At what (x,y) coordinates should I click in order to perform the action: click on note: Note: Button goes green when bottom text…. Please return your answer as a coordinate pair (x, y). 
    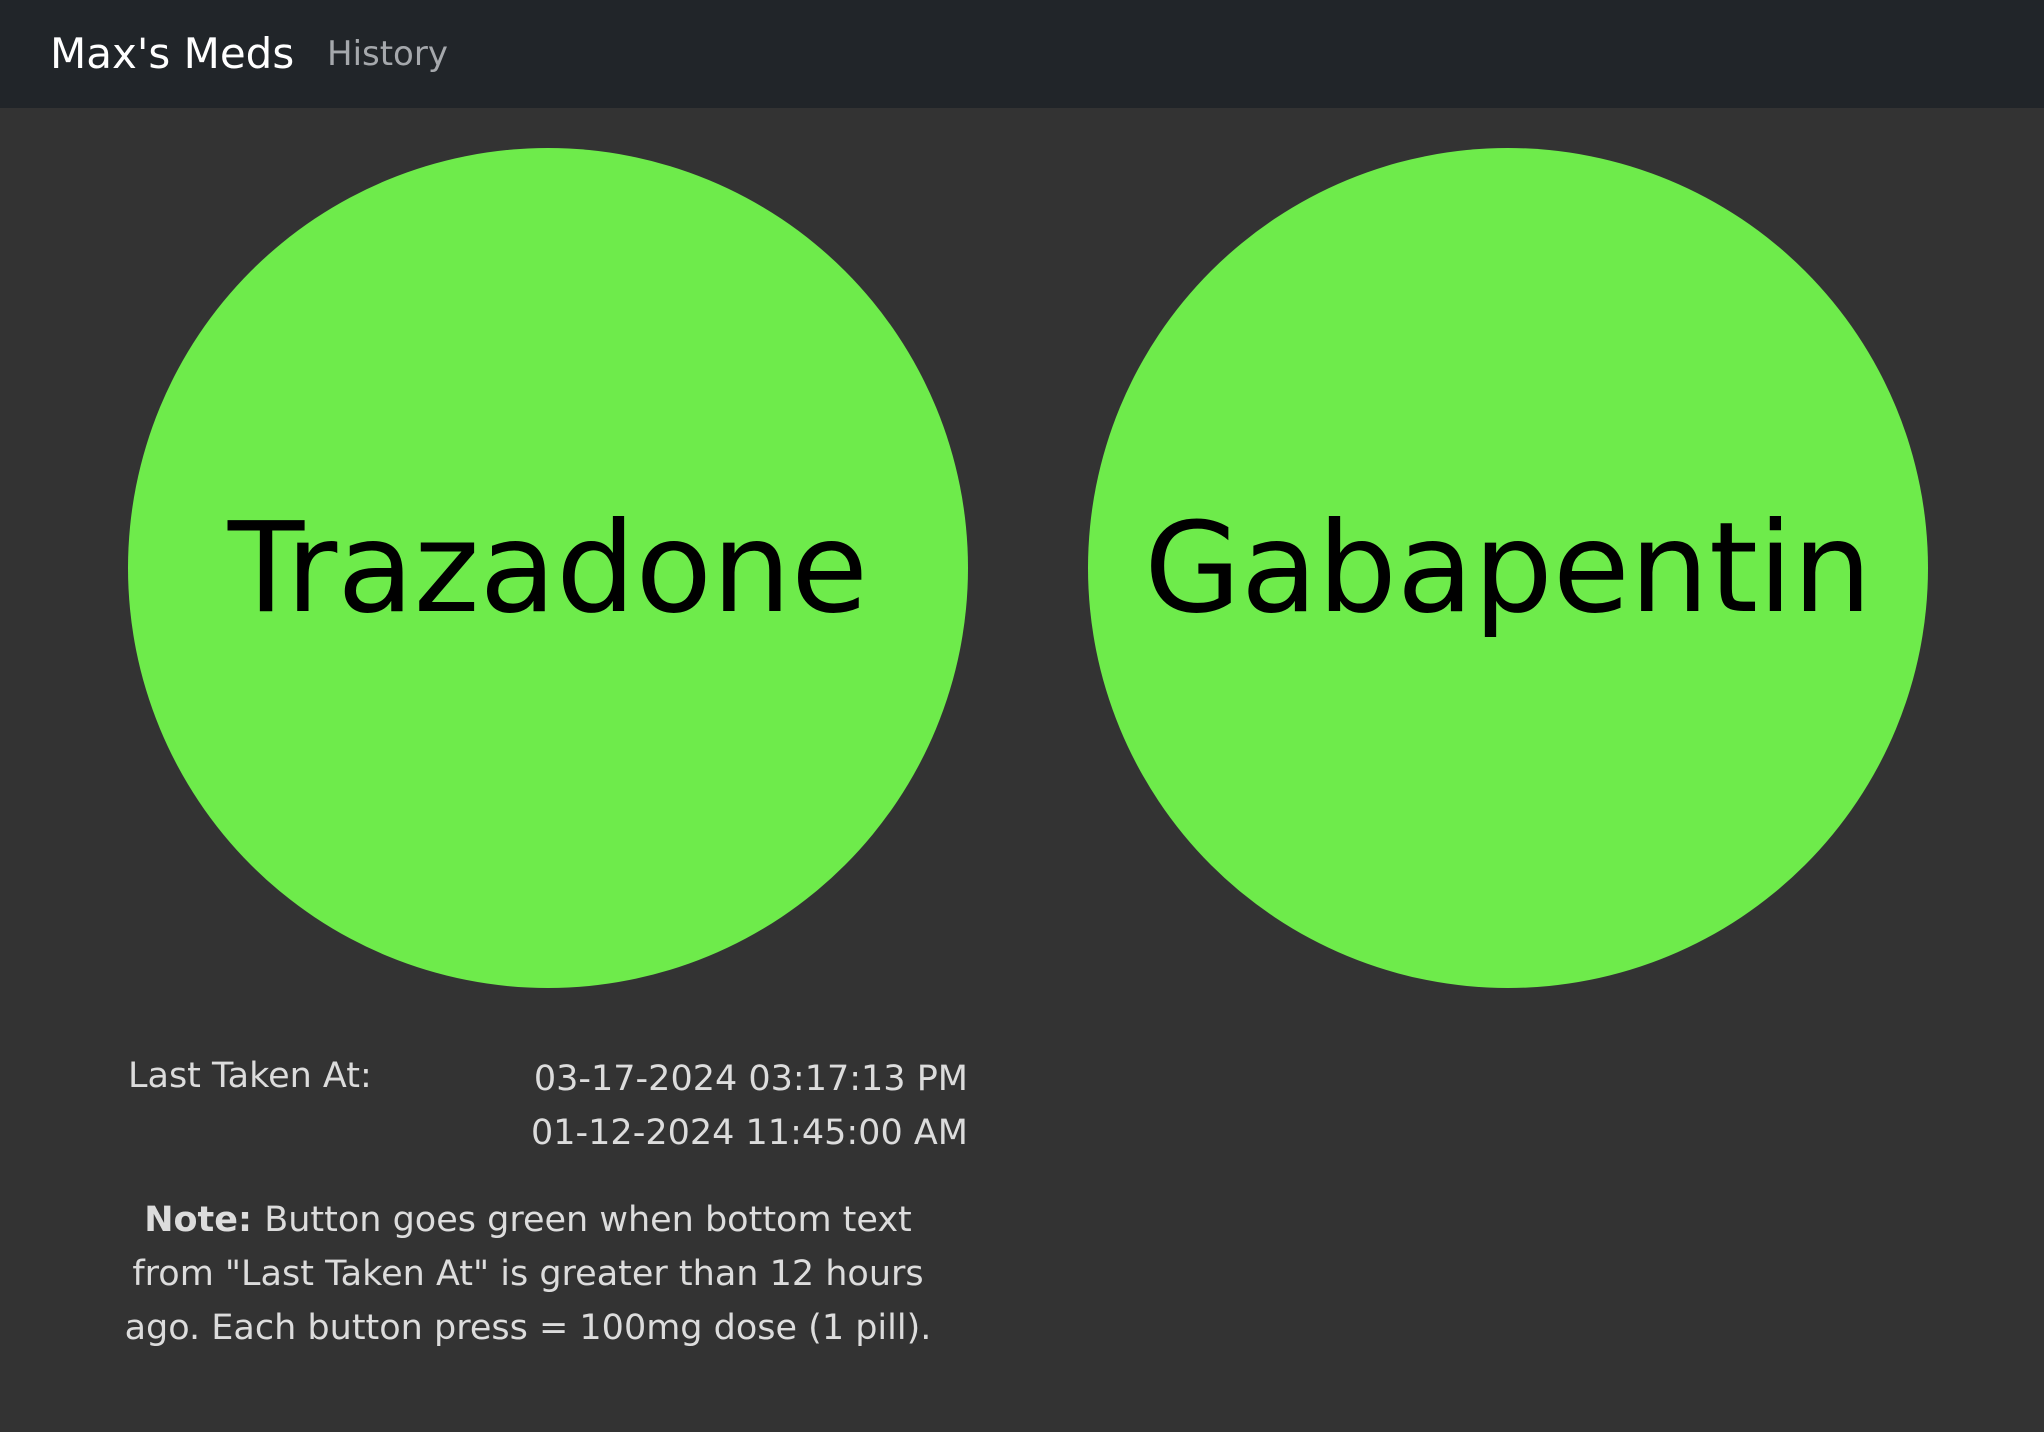
    Looking at the image, I should click on (528, 1274).